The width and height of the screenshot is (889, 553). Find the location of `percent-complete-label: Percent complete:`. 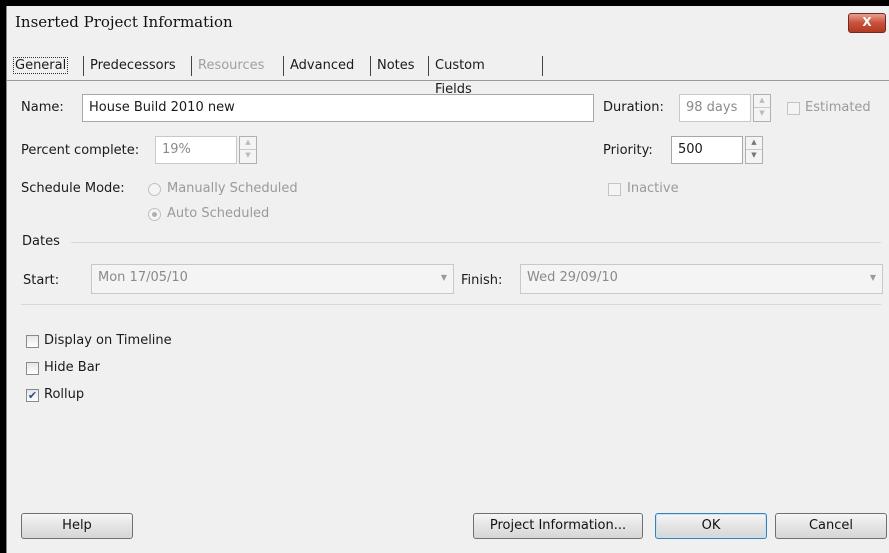

percent-complete-label: Percent complete: is located at coordinates (80, 150).